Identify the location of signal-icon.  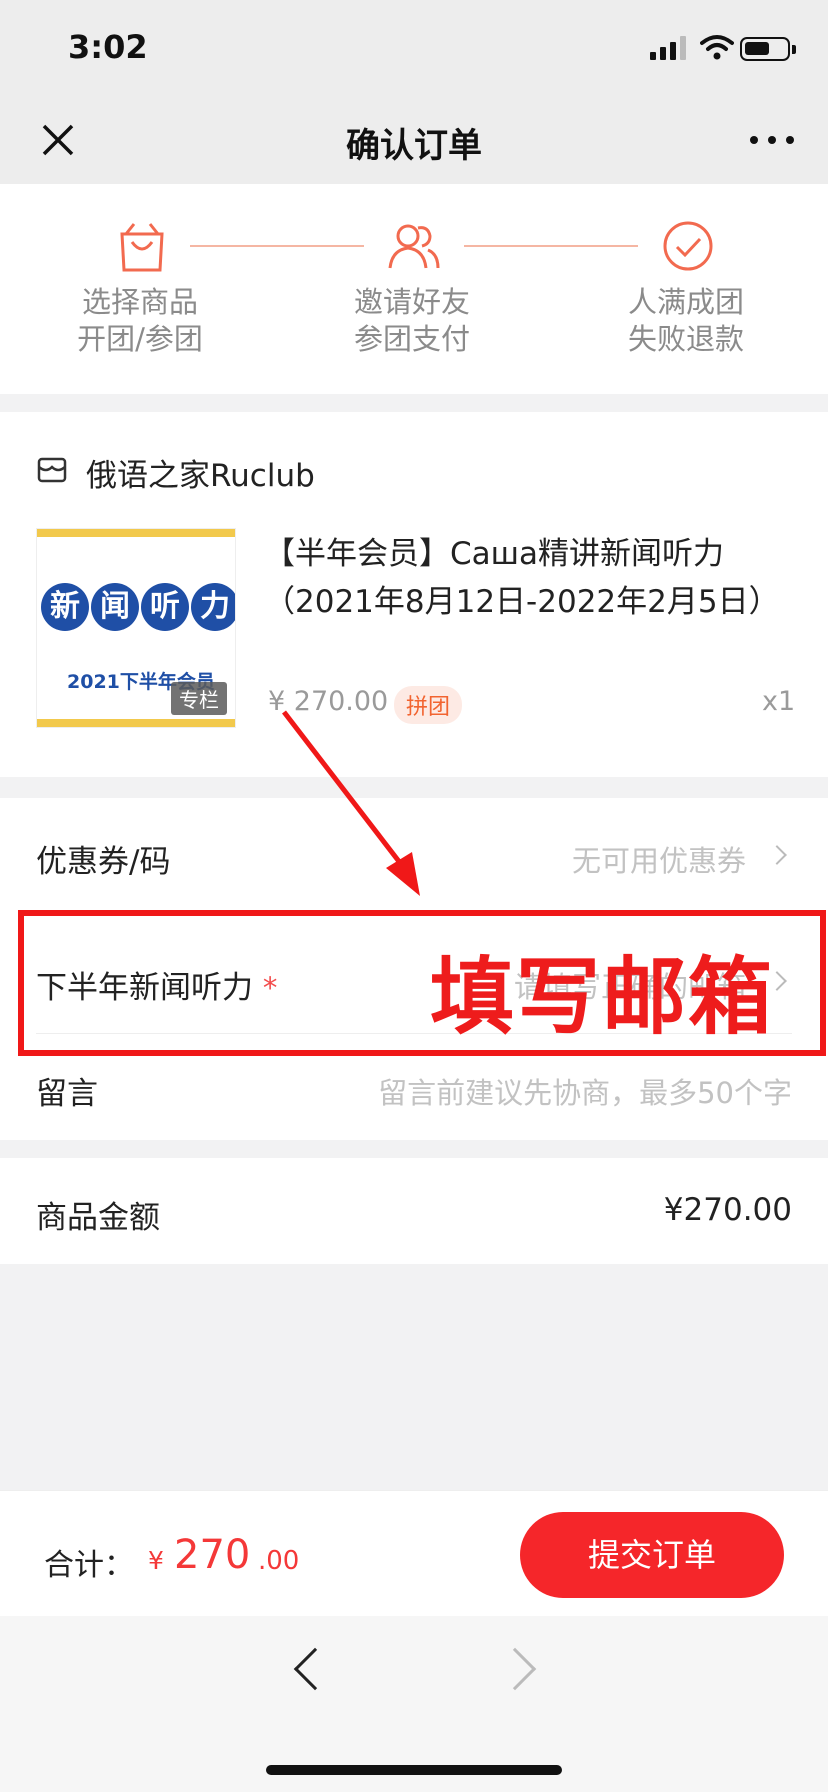
(668, 48).